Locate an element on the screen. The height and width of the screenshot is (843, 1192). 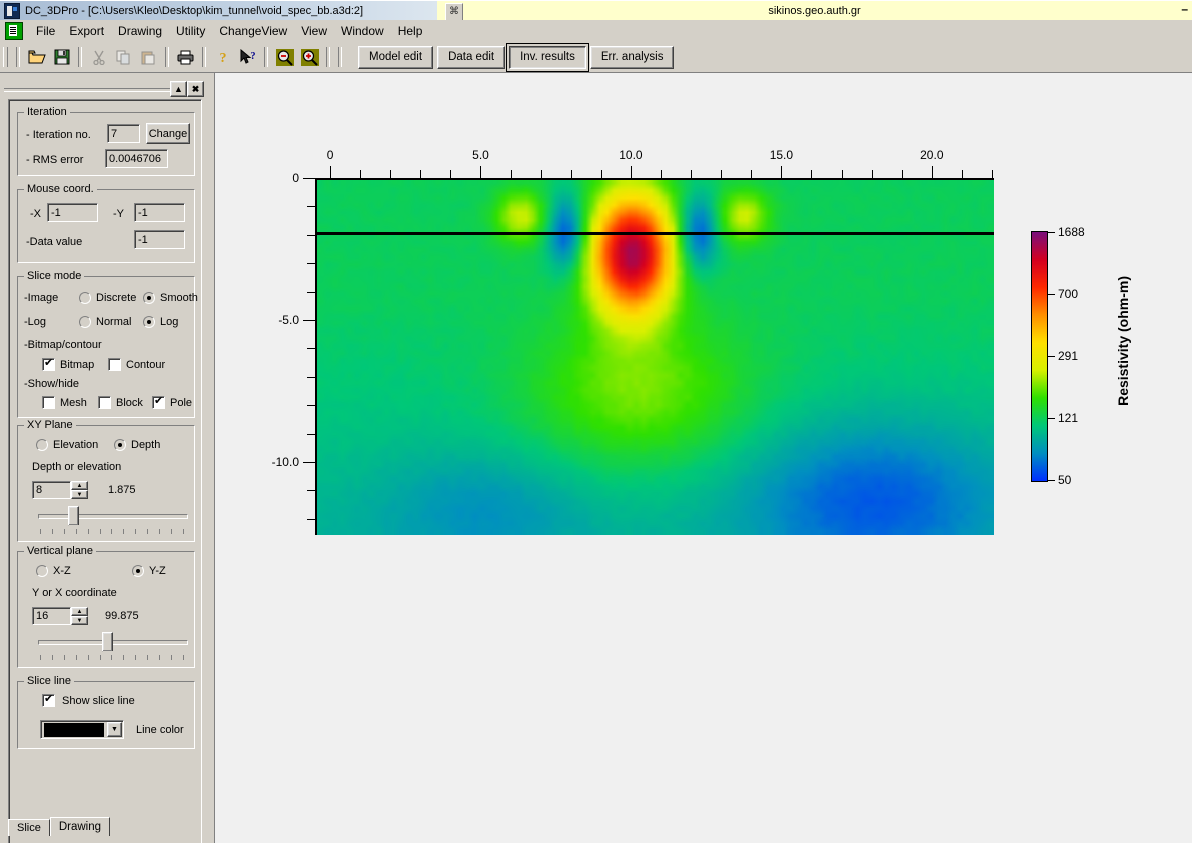
radio-smooth is located at coordinates (149, 298).